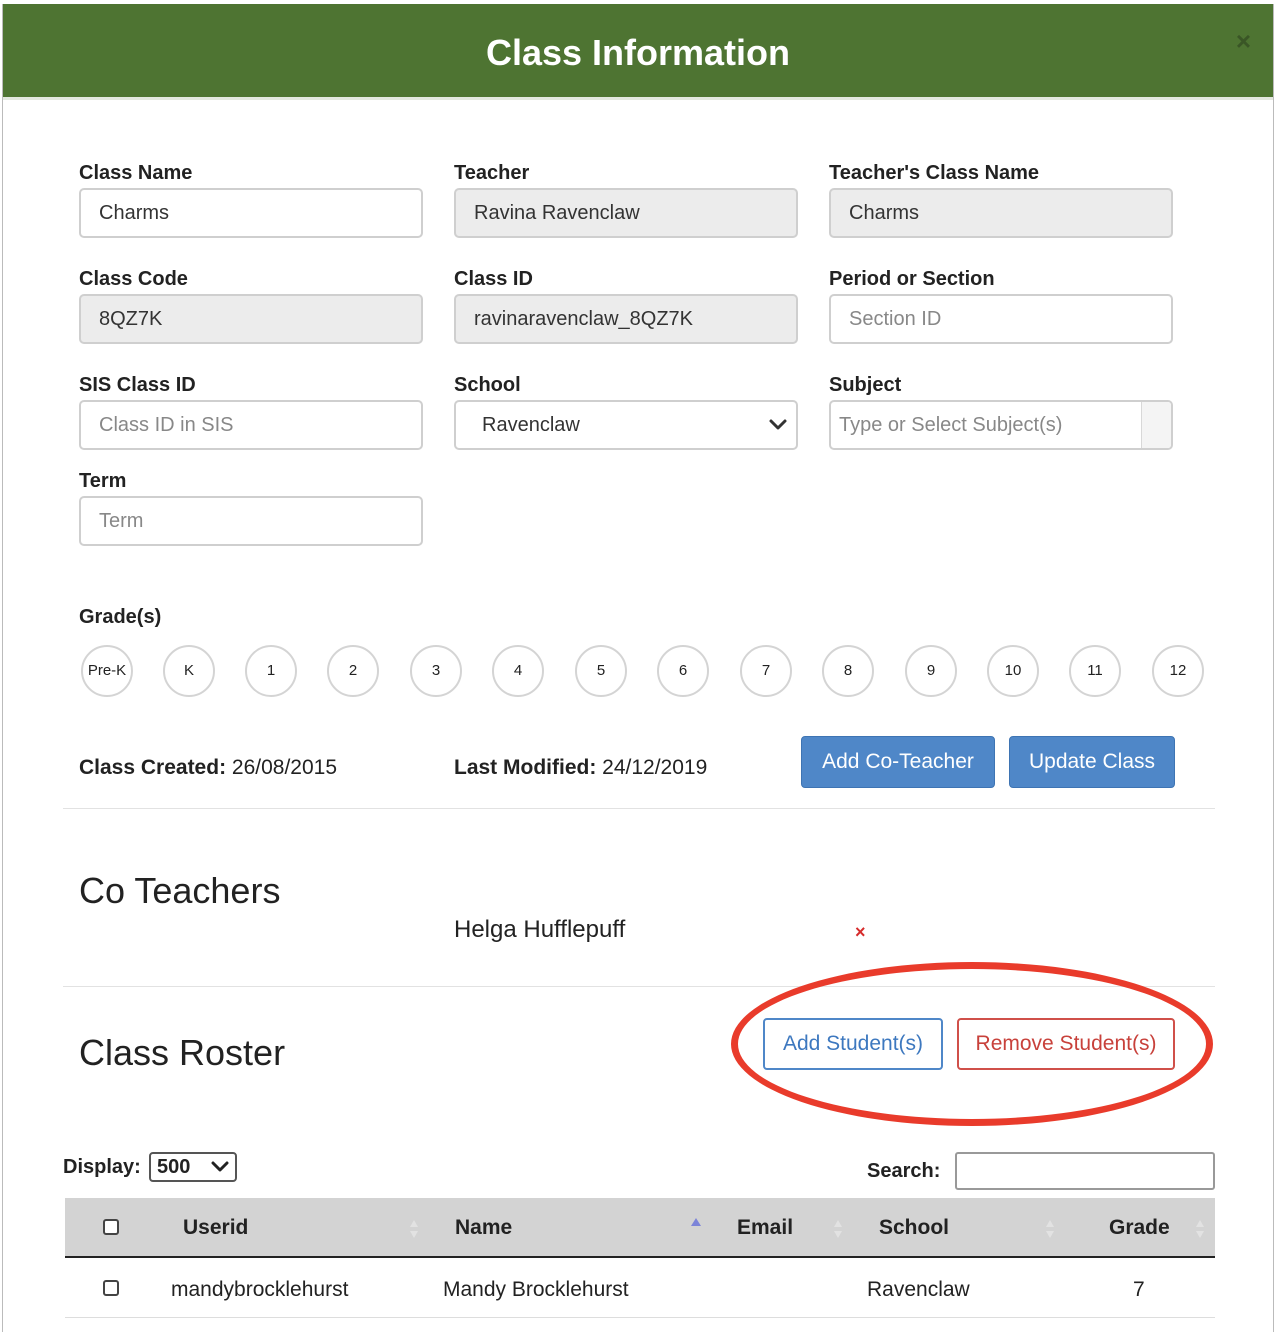 The width and height of the screenshot is (1276, 1332). I want to click on grade-toggle-3: 3, so click(436, 671).